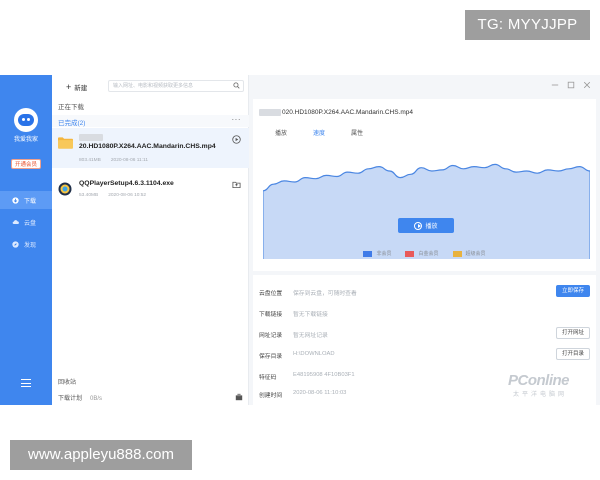 The image size is (600, 480). Describe the element at coordinates (572, 354) in the screenshot. I see `open-dir-button: 打开目录` at that location.